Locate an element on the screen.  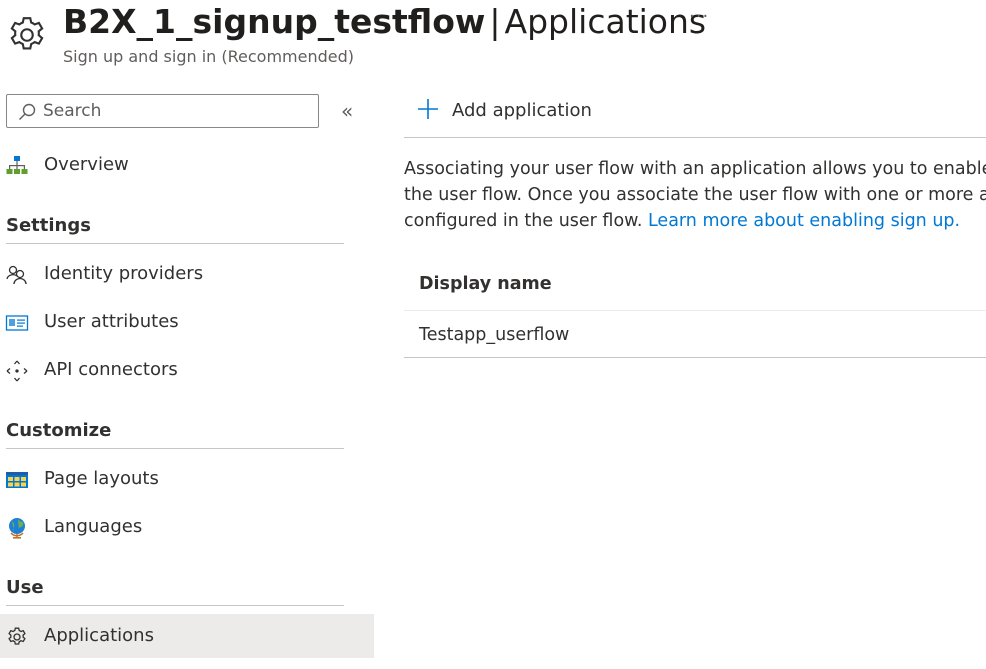
sidebar-item-identity-providers: Identity providers is located at coordinates (187, 274).